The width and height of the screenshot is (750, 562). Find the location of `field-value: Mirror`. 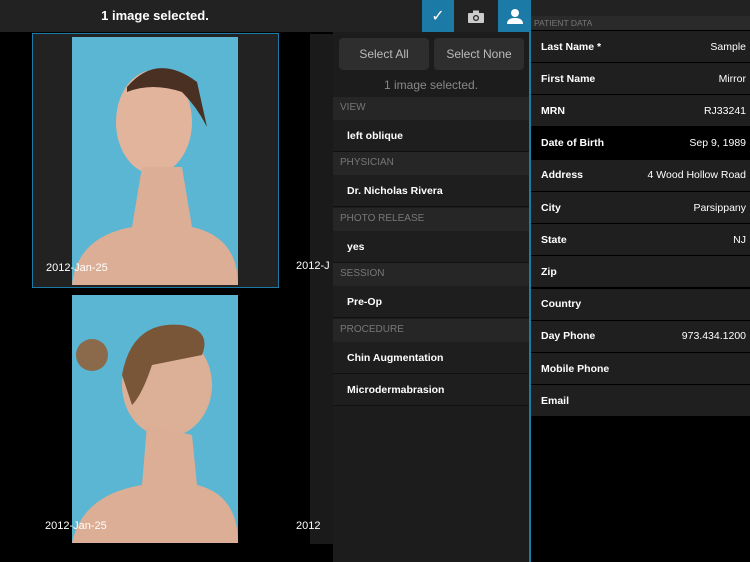

field-value: Mirror is located at coordinates (732, 78).